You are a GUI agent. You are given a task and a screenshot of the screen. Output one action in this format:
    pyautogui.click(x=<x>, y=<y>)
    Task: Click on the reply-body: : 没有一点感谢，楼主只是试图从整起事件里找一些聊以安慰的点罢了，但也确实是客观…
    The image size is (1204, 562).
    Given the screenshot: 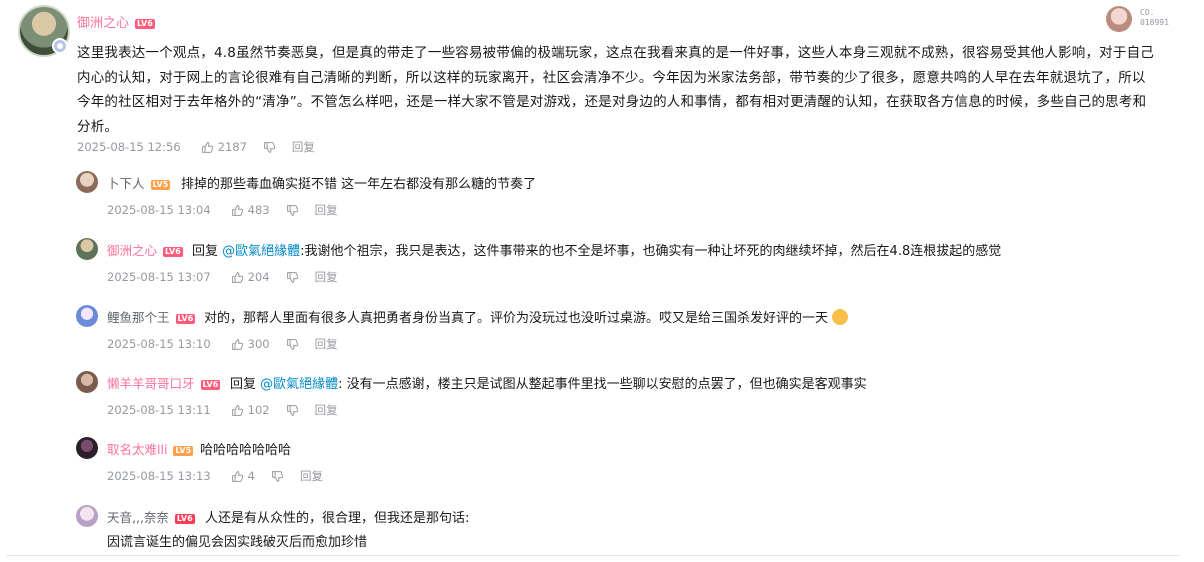 What is the action you would take?
    pyautogui.click(x=602, y=384)
    